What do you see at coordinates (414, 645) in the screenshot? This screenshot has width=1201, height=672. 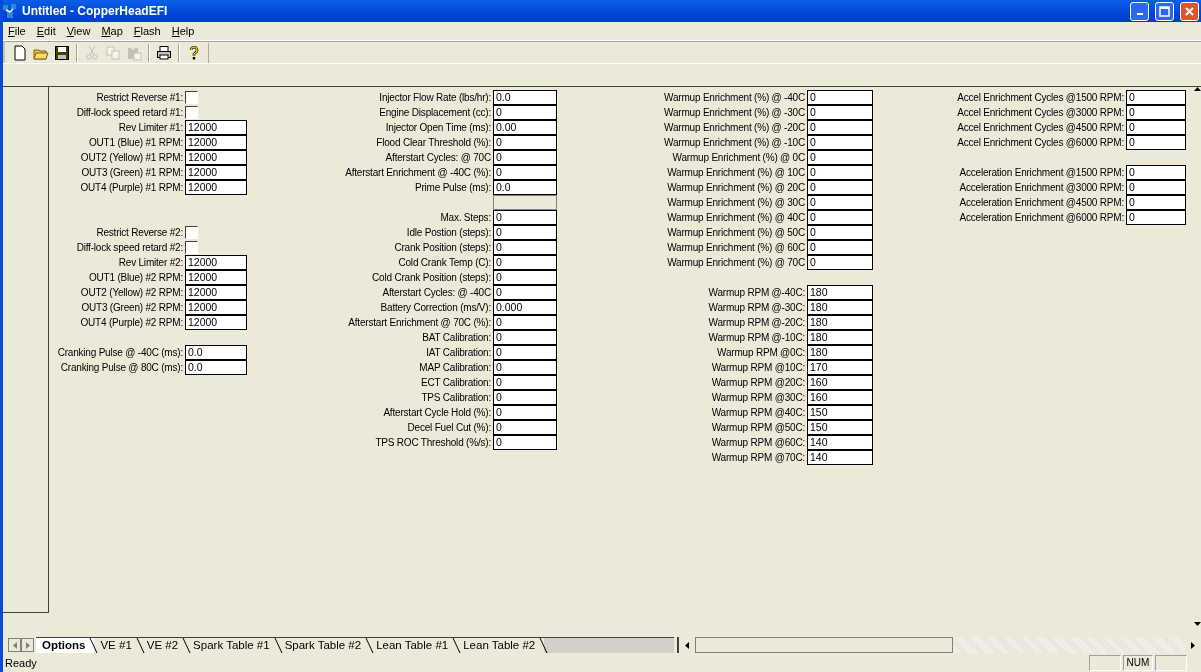 I see `sheet-tab: Lean Table #1` at bounding box center [414, 645].